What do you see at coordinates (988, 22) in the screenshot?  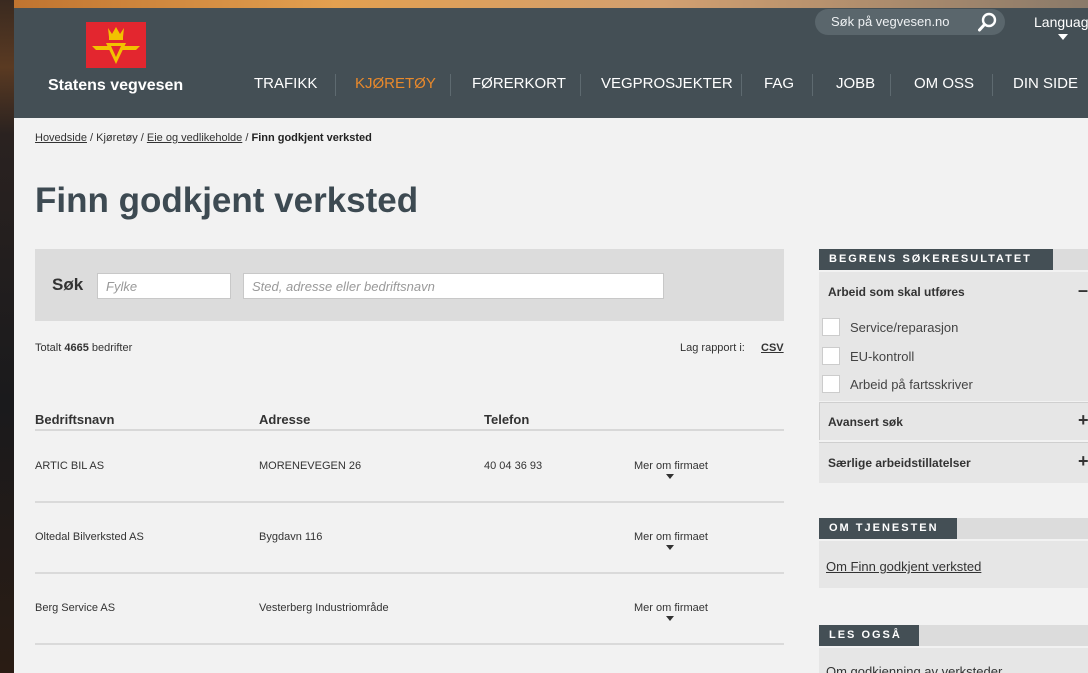 I see `search-icon` at bounding box center [988, 22].